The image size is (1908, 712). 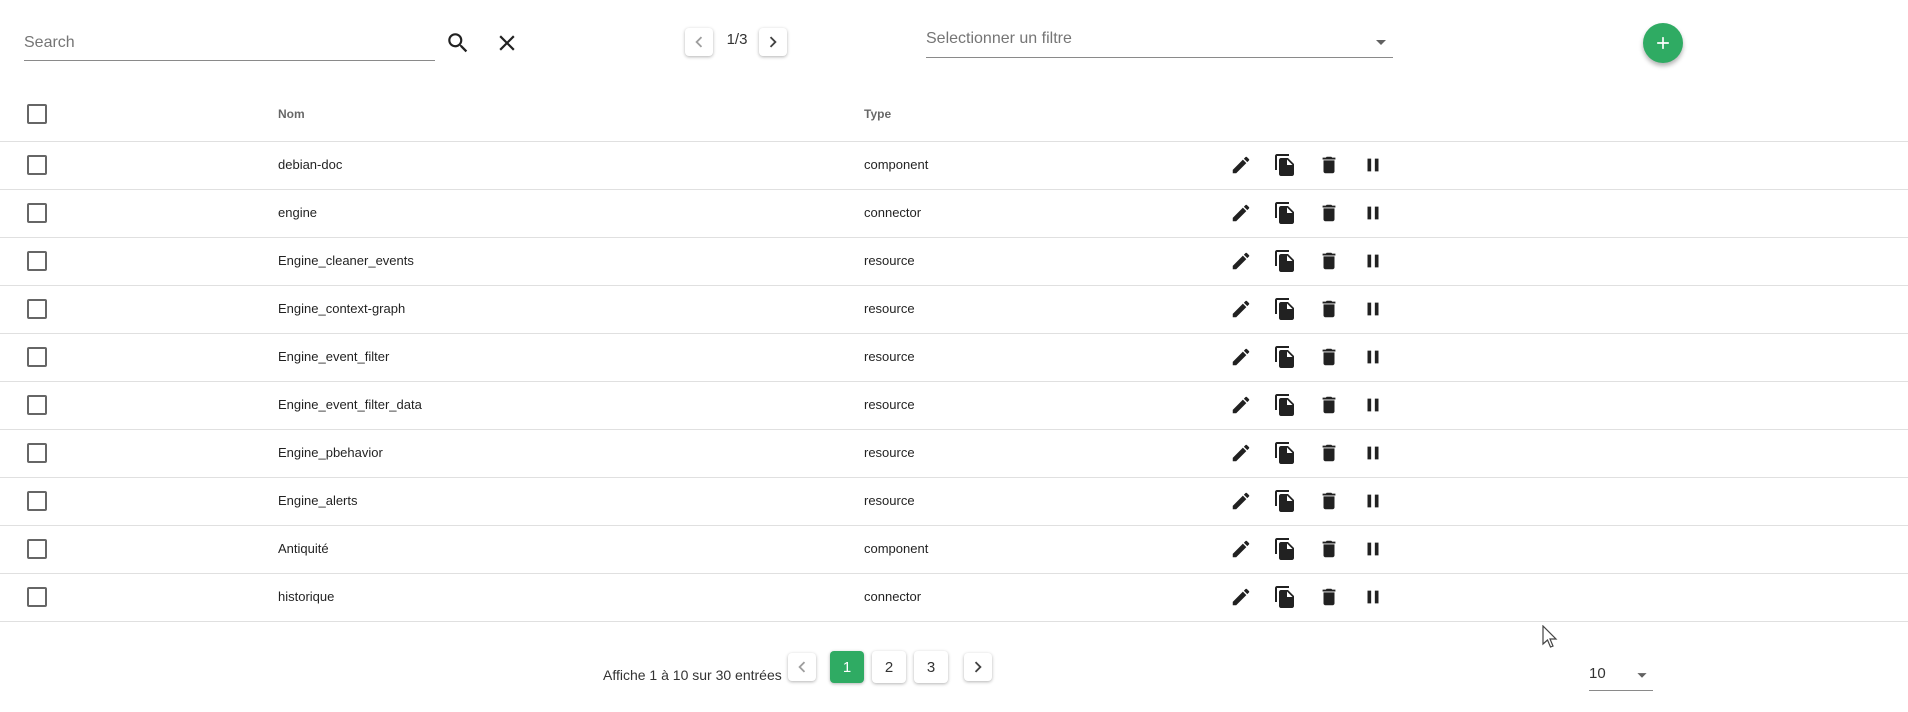 What do you see at coordinates (1663, 43) in the screenshot?
I see `add-button` at bounding box center [1663, 43].